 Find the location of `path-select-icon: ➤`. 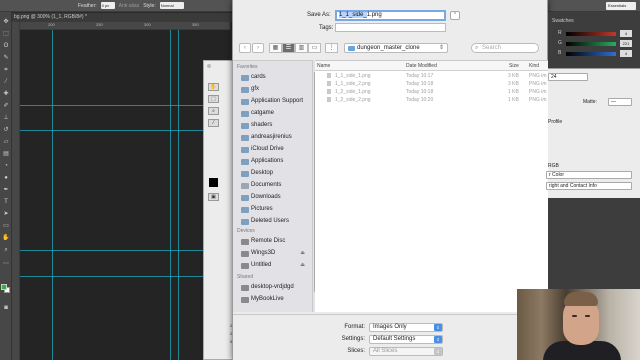

path-select-icon: ➤ is located at coordinates (6, 214).